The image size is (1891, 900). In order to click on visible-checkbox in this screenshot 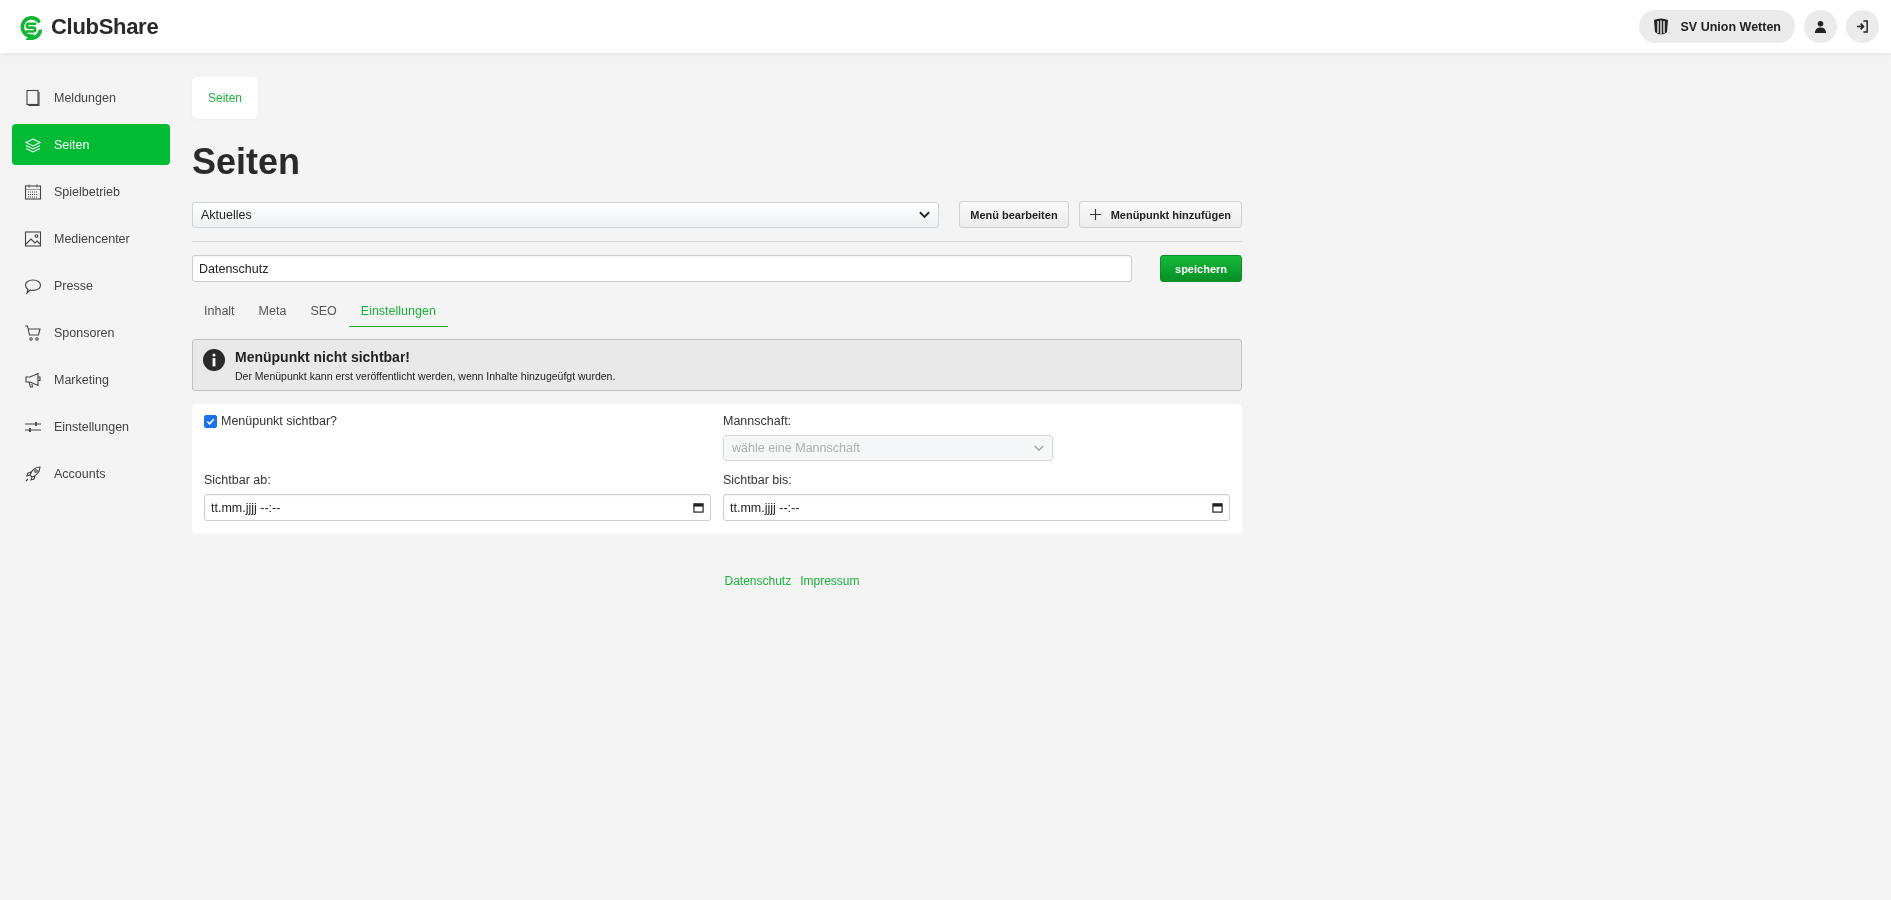, I will do `click(210, 421)`.